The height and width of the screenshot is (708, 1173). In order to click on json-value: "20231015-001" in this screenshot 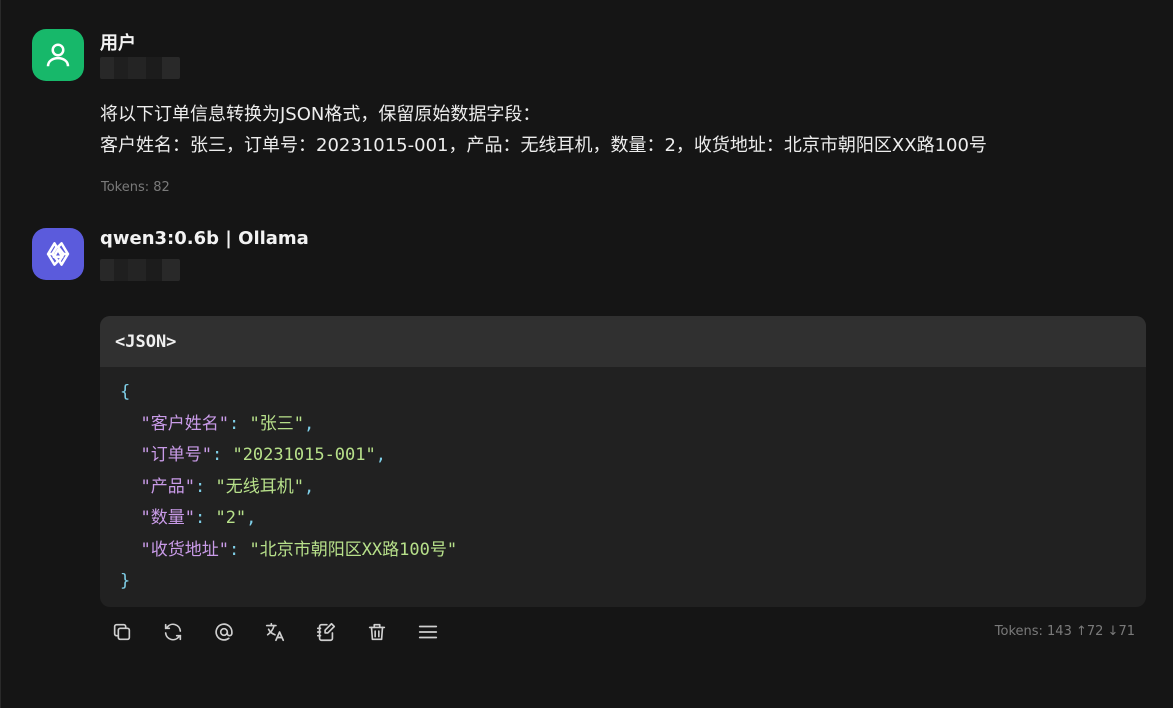, I will do `click(304, 455)`.